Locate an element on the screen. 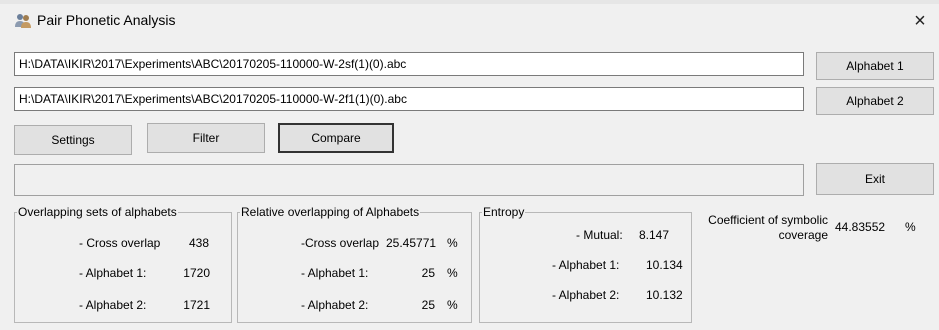 Image resolution: width=939 pixels, height=330 pixels. window-title: Pair Phonetic Analysis is located at coordinates (106, 20).